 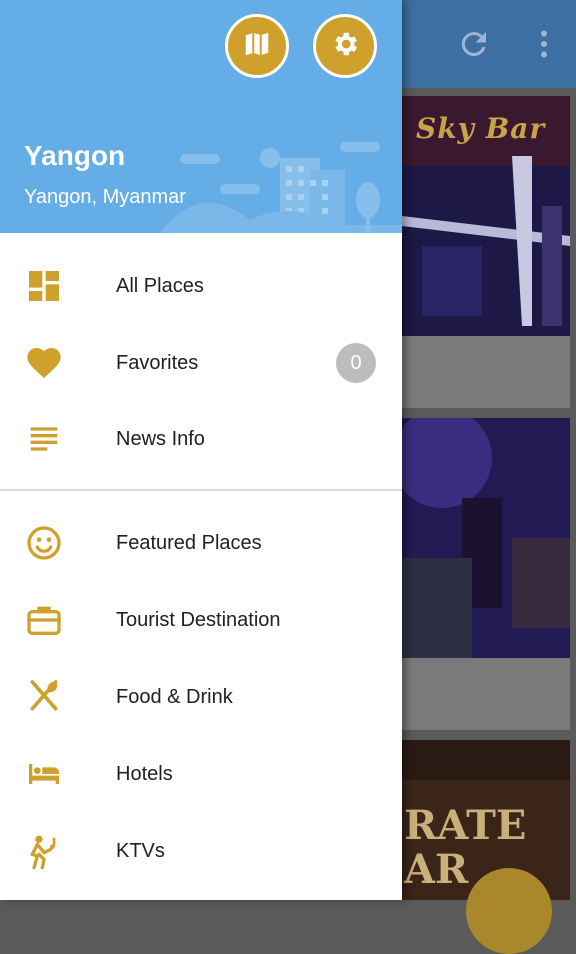 I want to click on menu-item-favorites: Favorites 0, so click(x=201, y=363).